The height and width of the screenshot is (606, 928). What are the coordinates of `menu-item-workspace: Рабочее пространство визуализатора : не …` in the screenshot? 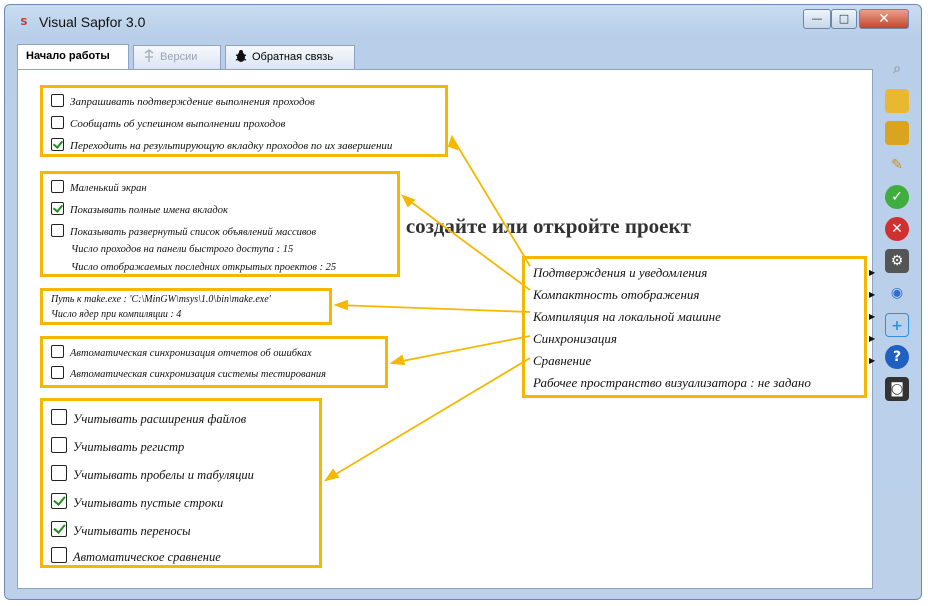 It's located at (672, 383).